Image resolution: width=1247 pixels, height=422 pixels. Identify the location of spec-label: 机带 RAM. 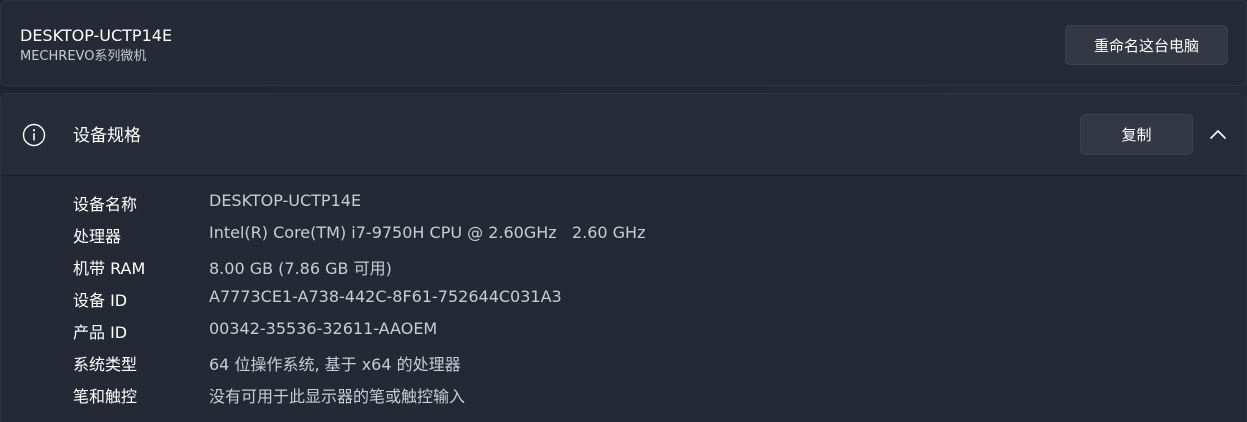
(109, 268).